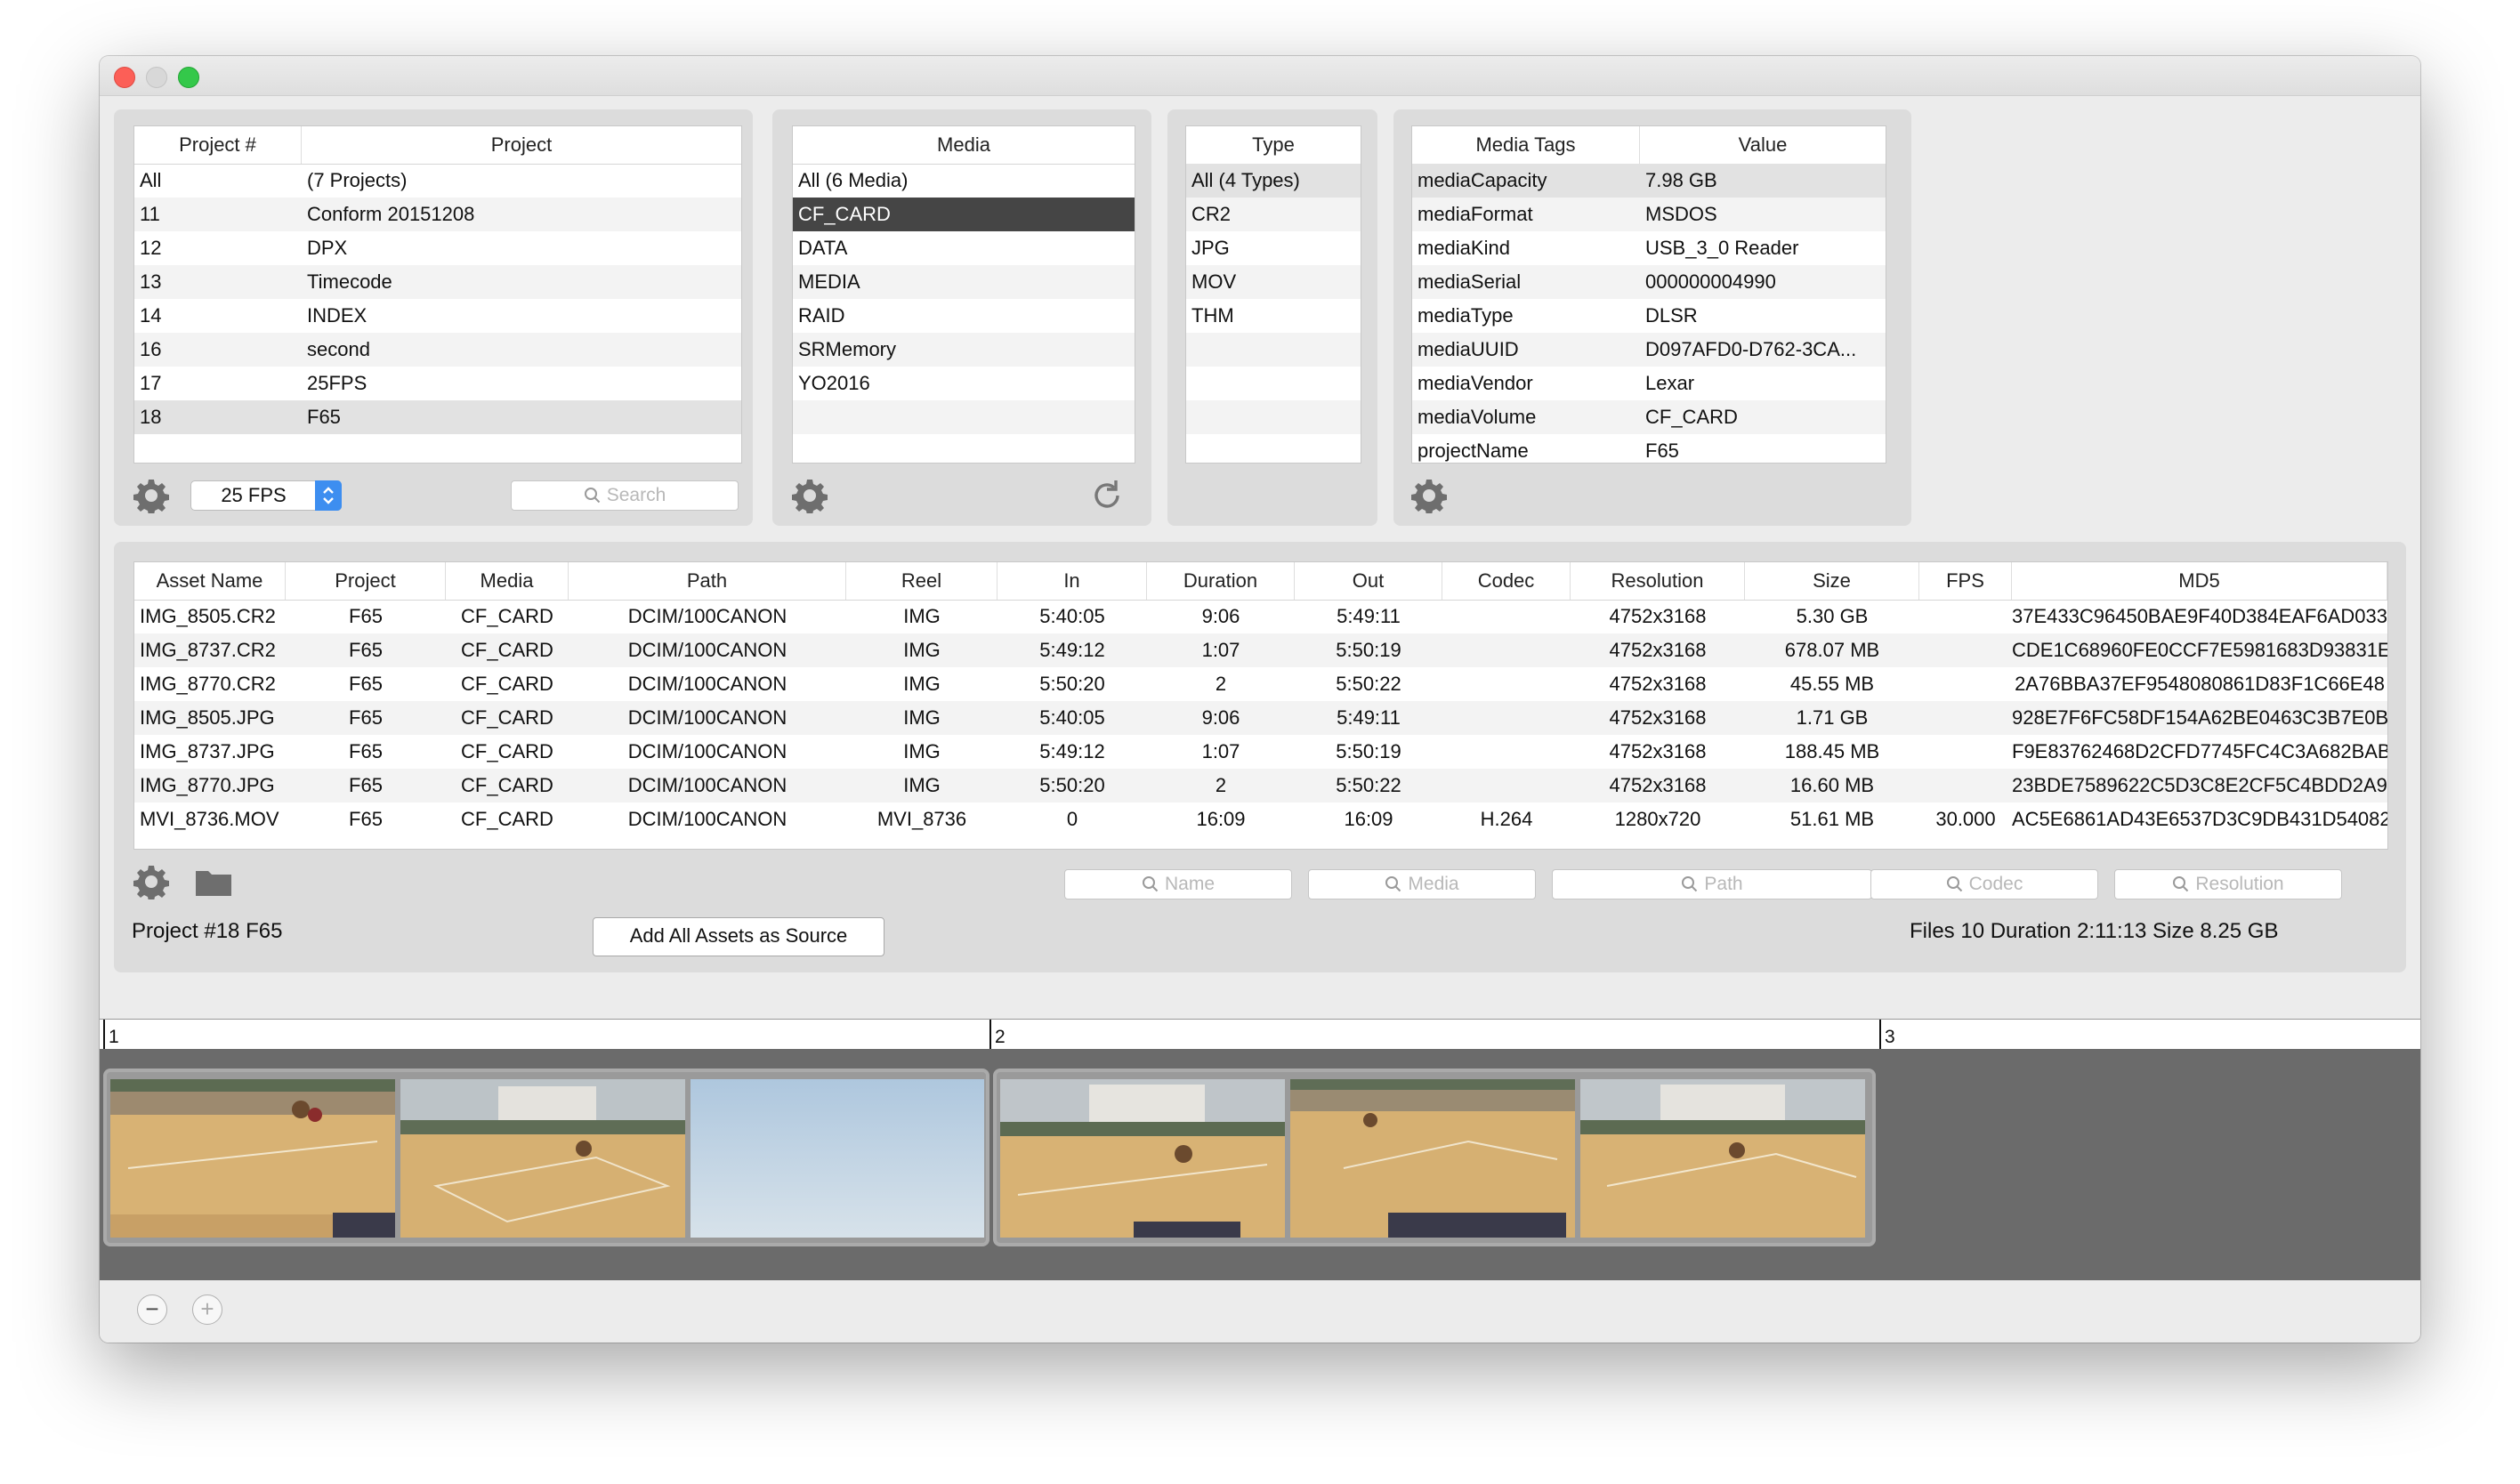 The width and height of the screenshot is (2520, 1484). I want to click on tag-row: mediaKind USB_3_0 Reader, so click(1649, 248).